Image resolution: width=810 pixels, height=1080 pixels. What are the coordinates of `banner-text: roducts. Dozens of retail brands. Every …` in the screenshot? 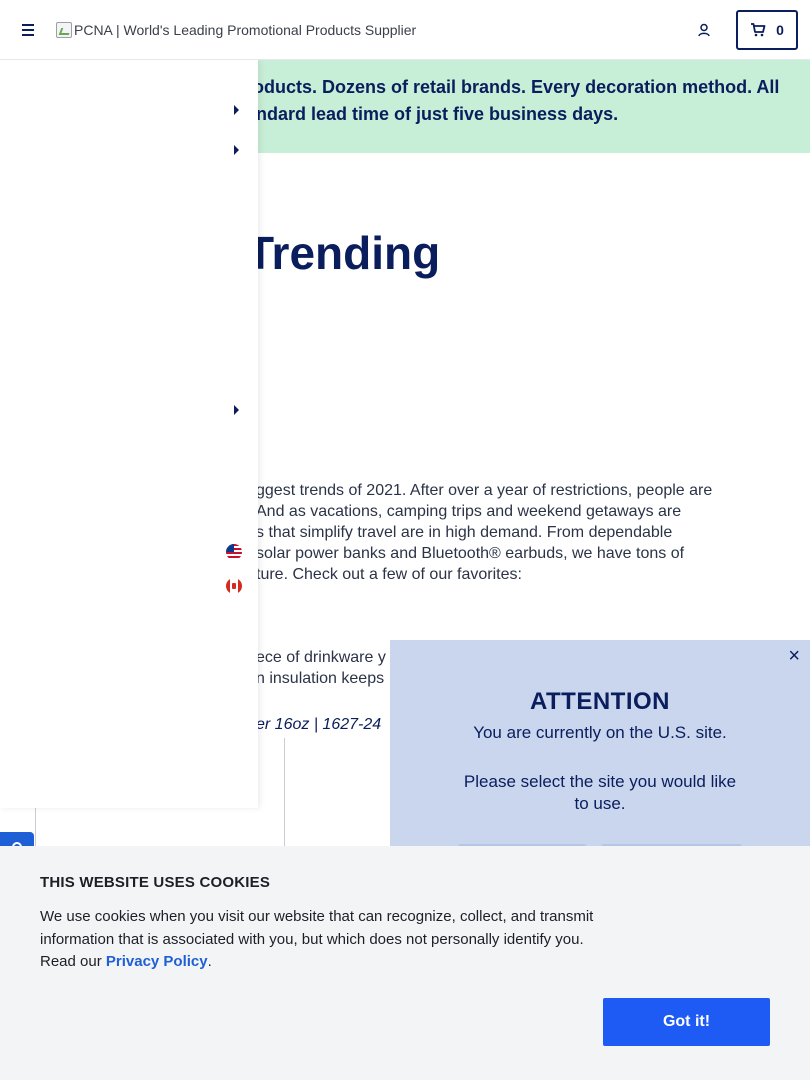 It's located at (513, 100).